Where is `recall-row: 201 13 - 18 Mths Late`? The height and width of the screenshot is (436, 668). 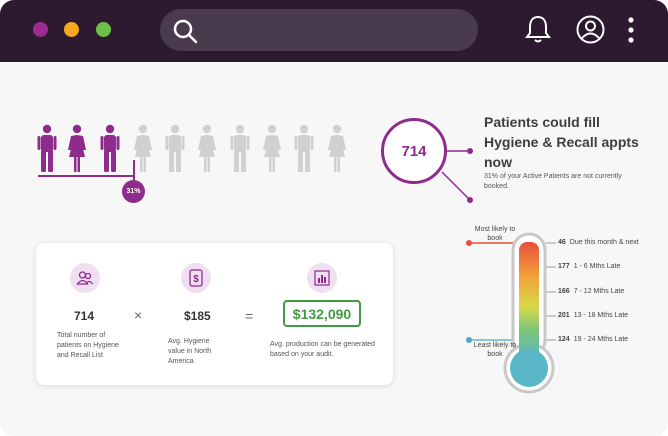
recall-row: 201 13 - 18 Mths Late is located at coordinates (593, 315).